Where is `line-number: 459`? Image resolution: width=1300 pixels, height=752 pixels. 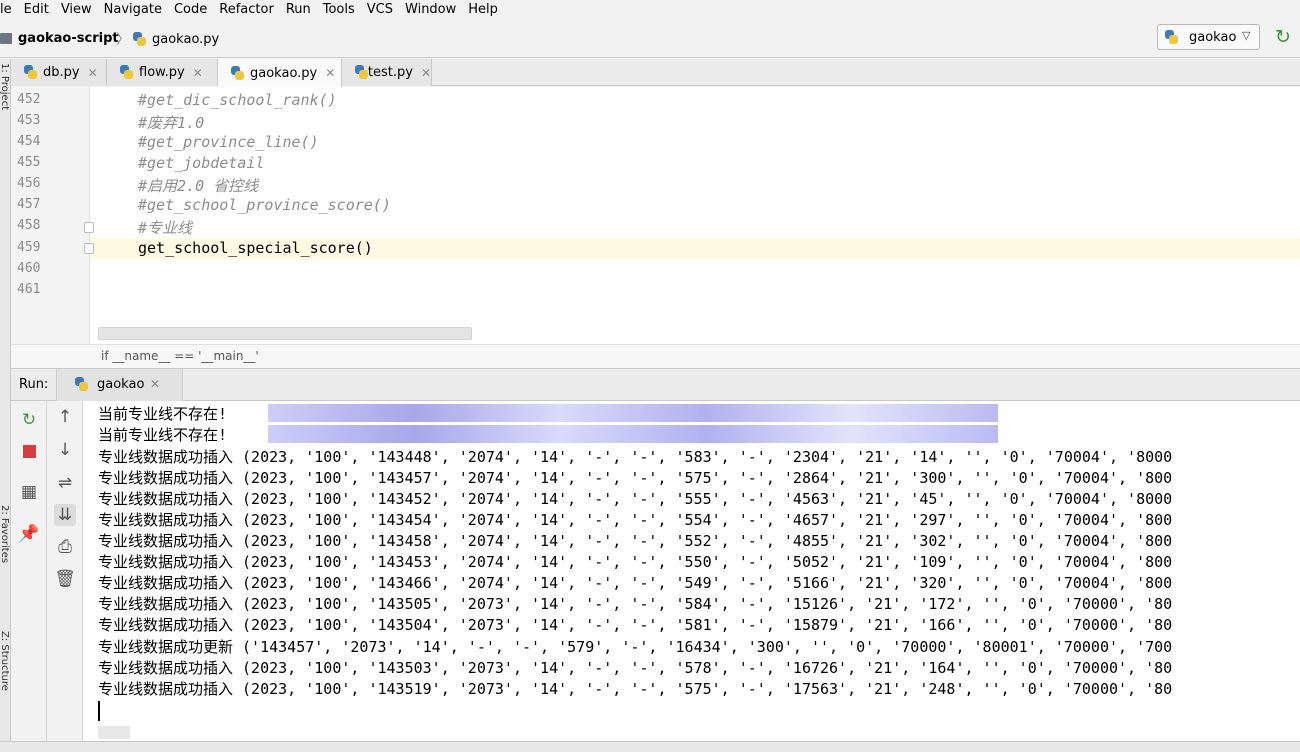 line-number: 459 is located at coordinates (29, 247).